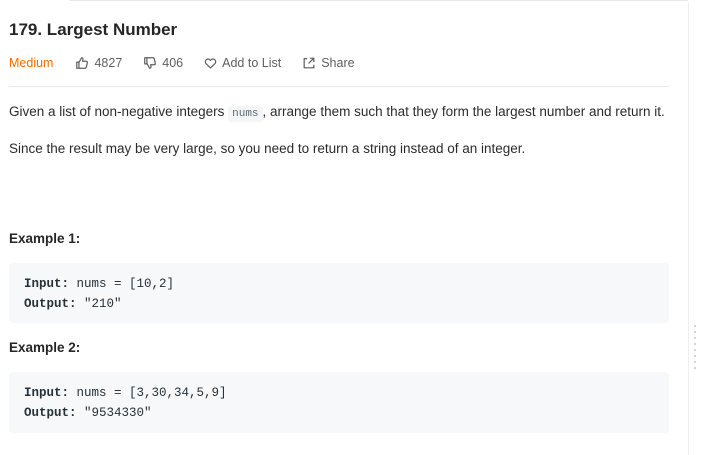 The height and width of the screenshot is (455, 703). What do you see at coordinates (338, 63) in the screenshot?
I see `share-label: Share` at bounding box center [338, 63].